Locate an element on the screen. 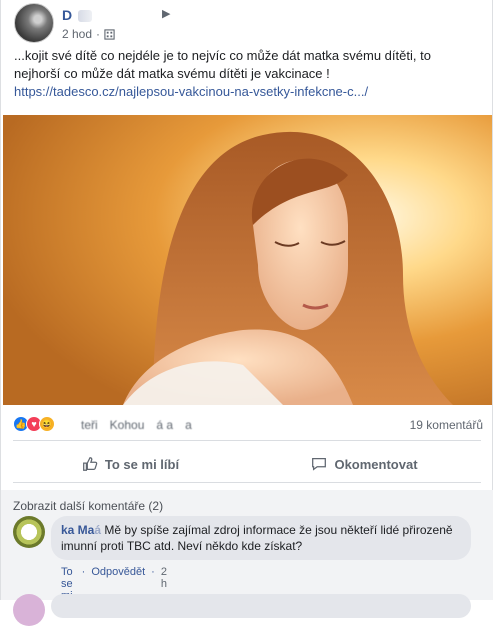 This screenshot has width=493, height=626. author-name-text: D is located at coordinates (67, 15).